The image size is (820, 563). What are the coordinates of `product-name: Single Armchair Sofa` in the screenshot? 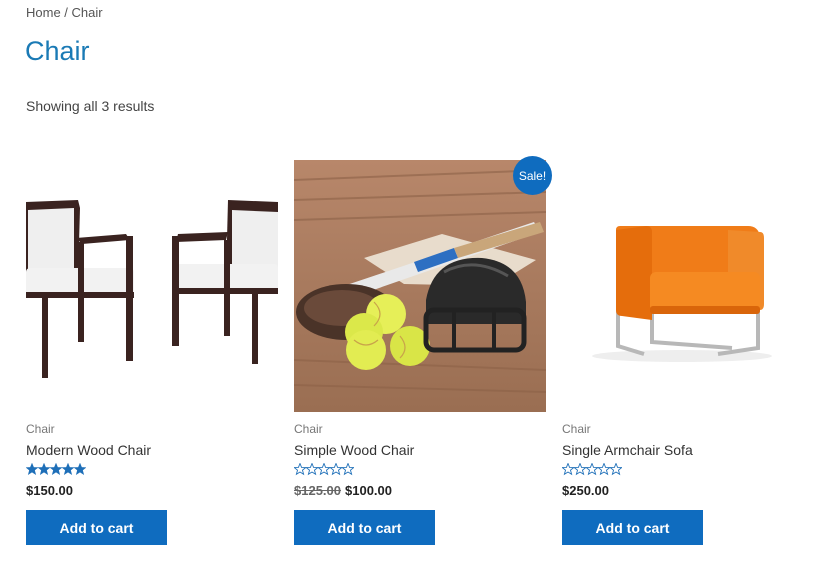 It's located at (627, 450).